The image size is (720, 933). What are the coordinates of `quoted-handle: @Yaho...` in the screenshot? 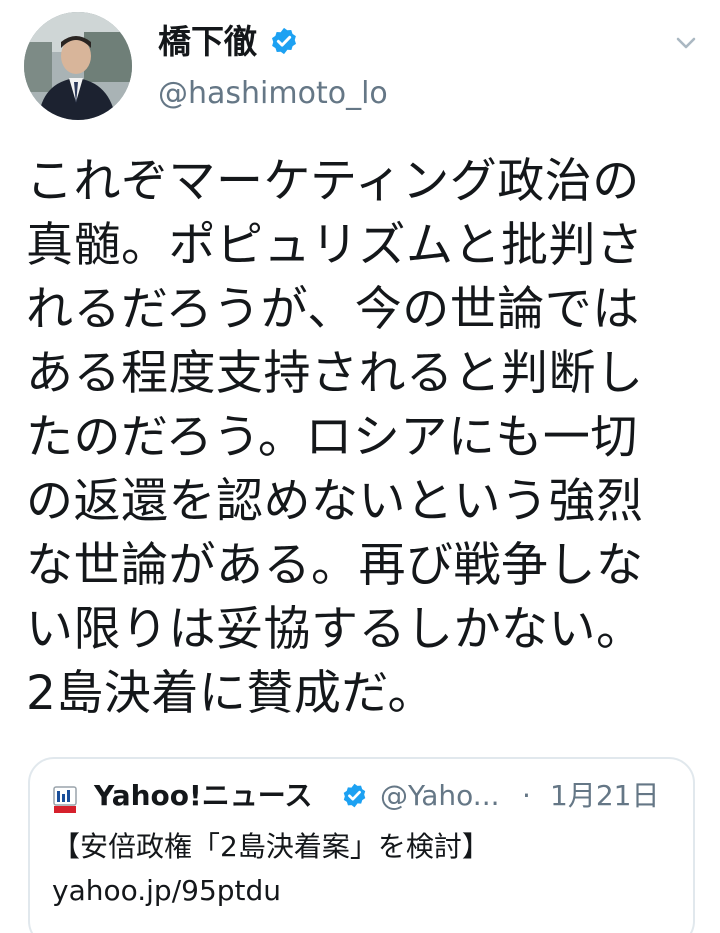 It's located at (440, 795).